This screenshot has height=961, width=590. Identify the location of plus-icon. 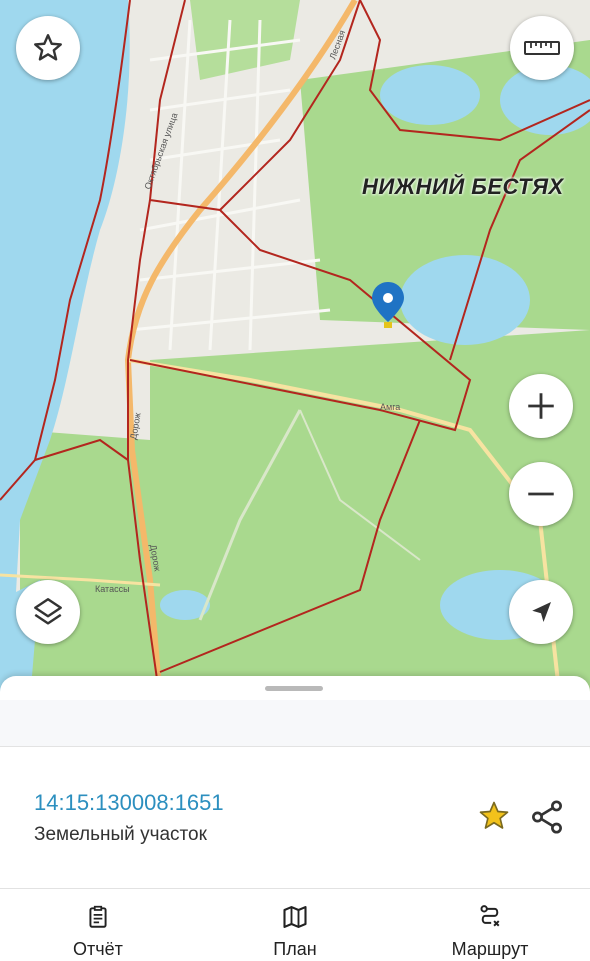
(541, 406).